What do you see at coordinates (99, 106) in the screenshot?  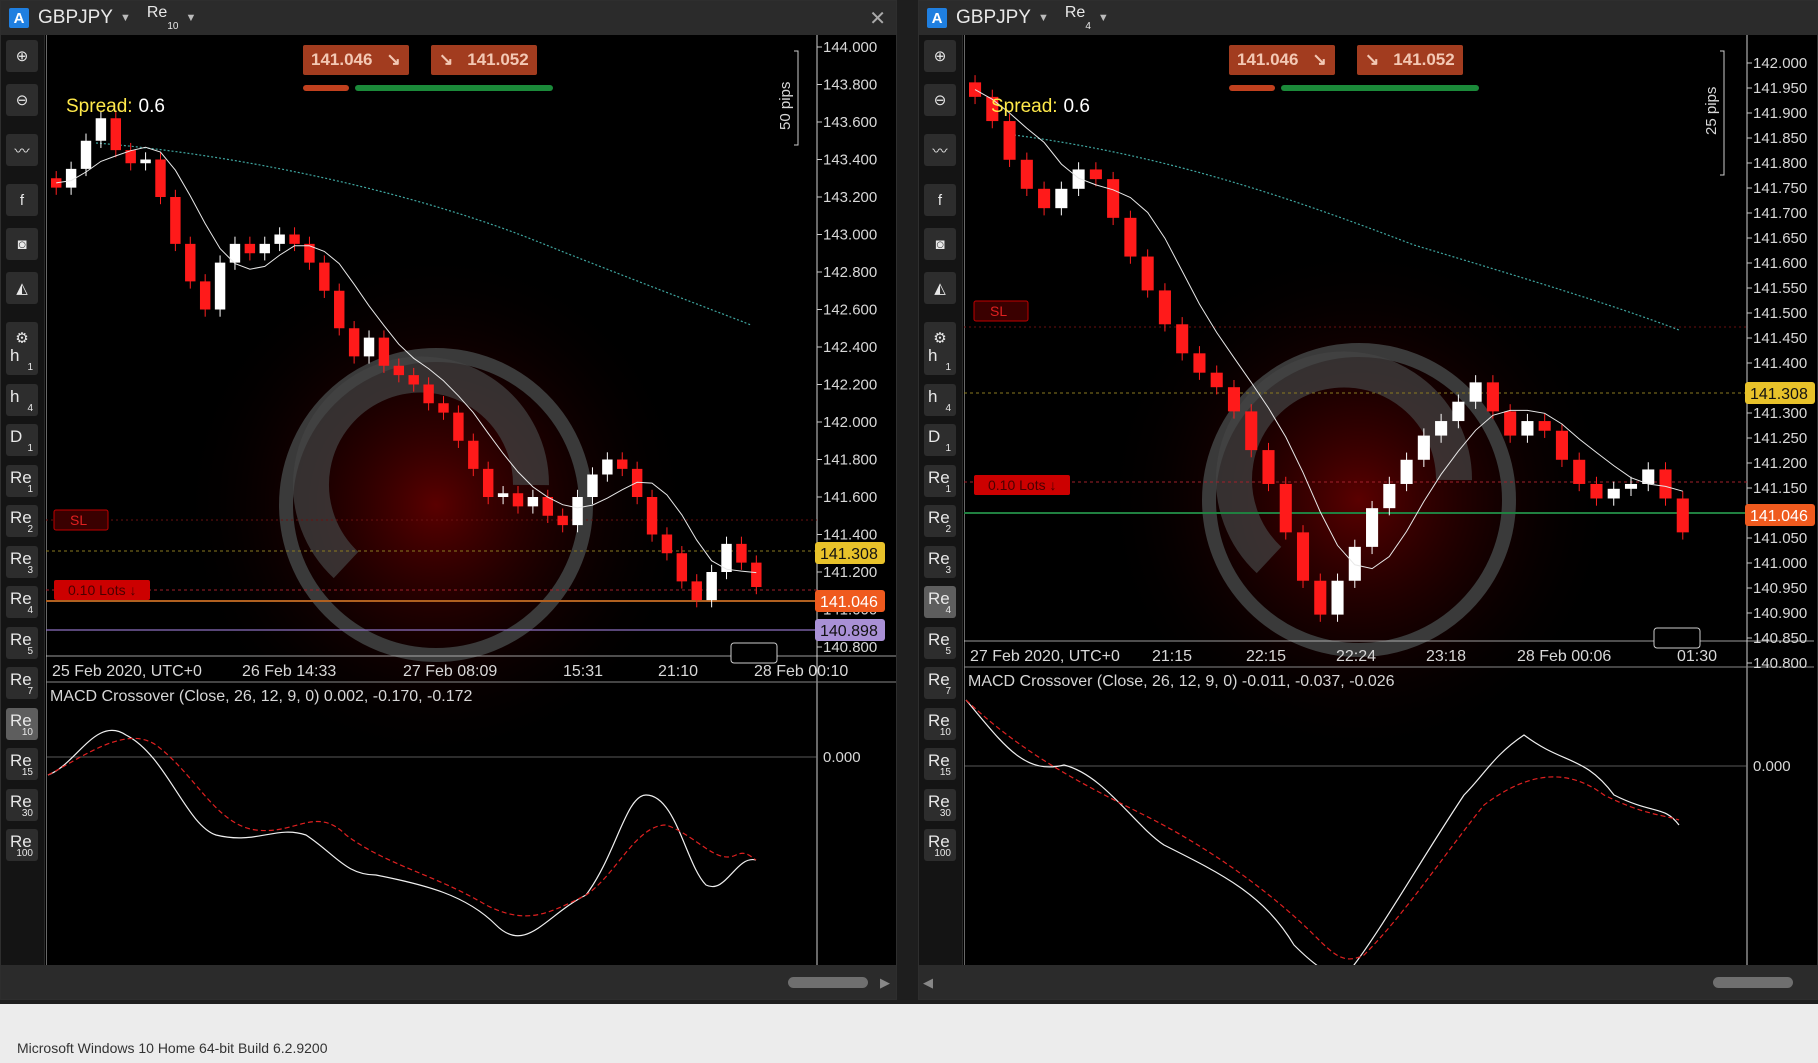 I see `spread-label: Spread:` at bounding box center [99, 106].